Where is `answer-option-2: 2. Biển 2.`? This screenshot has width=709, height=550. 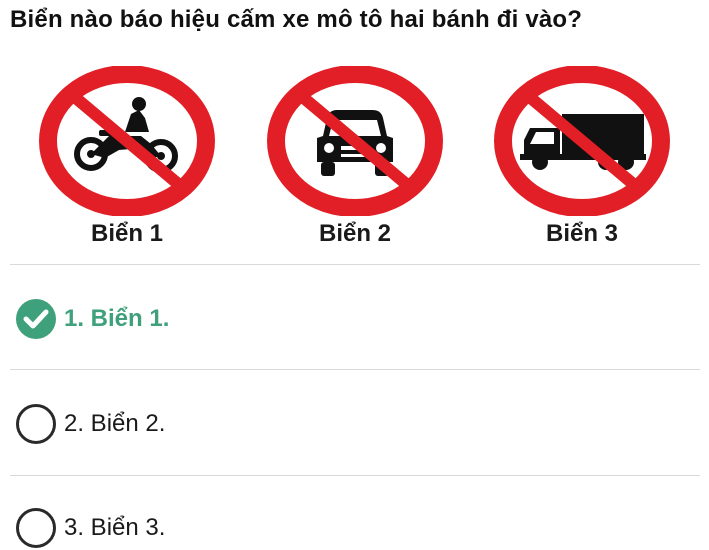 answer-option-2: 2. Biển 2. is located at coordinates (89, 424).